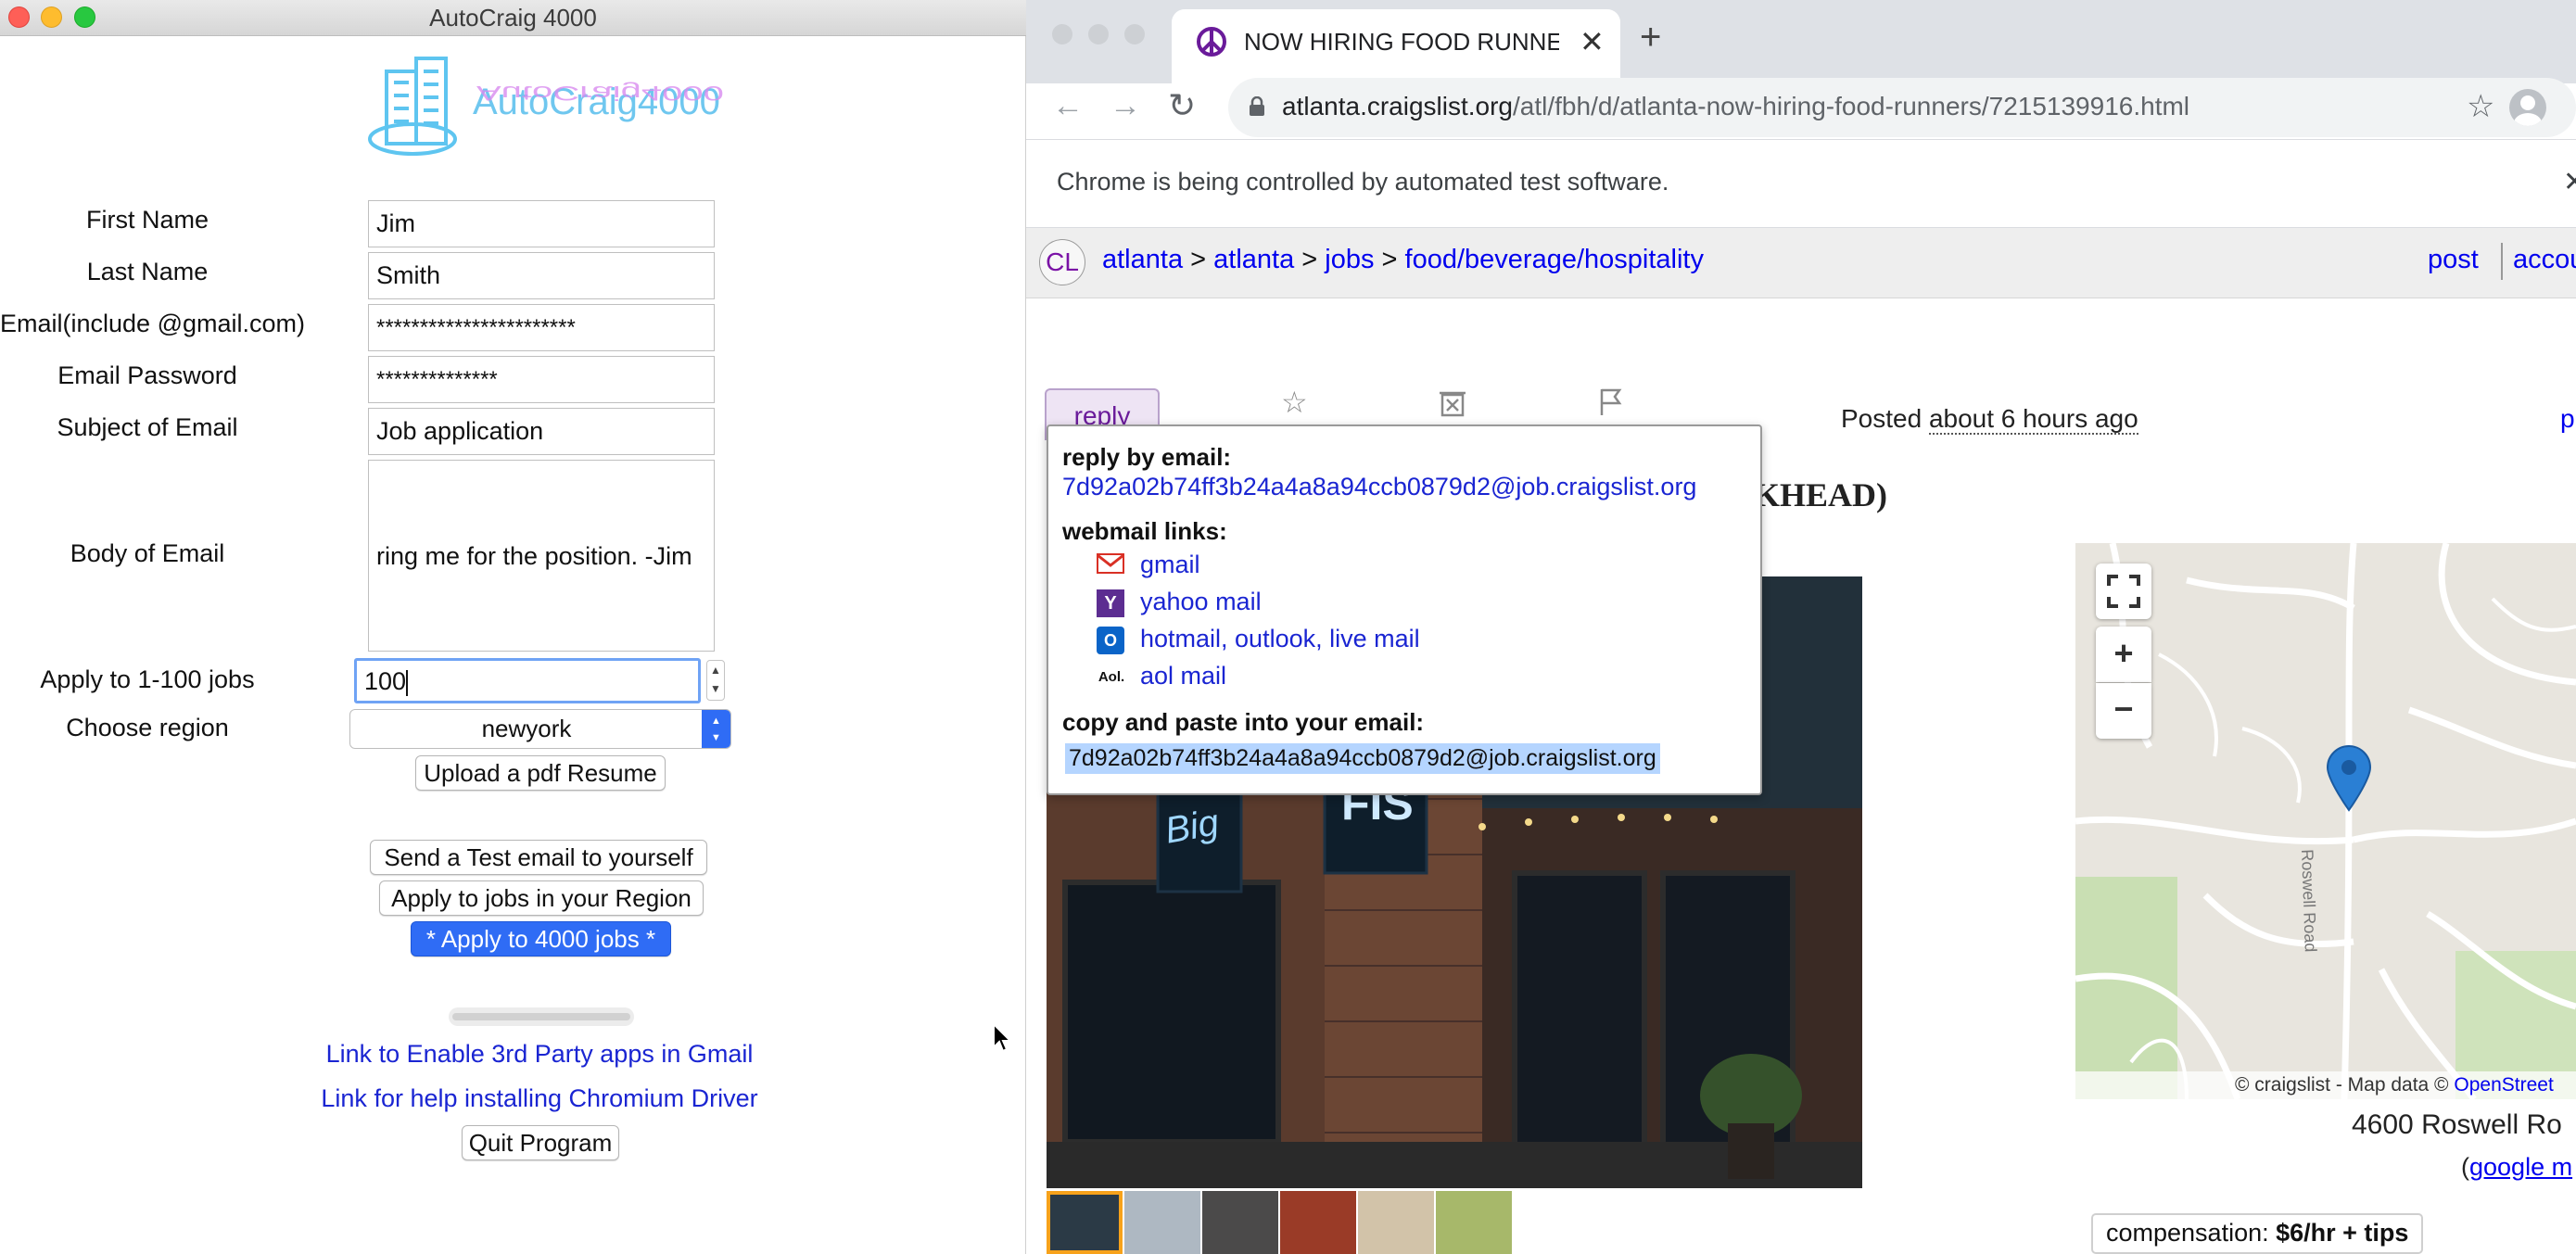  What do you see at coordinates (1170, 565) in the screenshot?
I see `gmail-link: gmail` at bounding box center [1170, 565].